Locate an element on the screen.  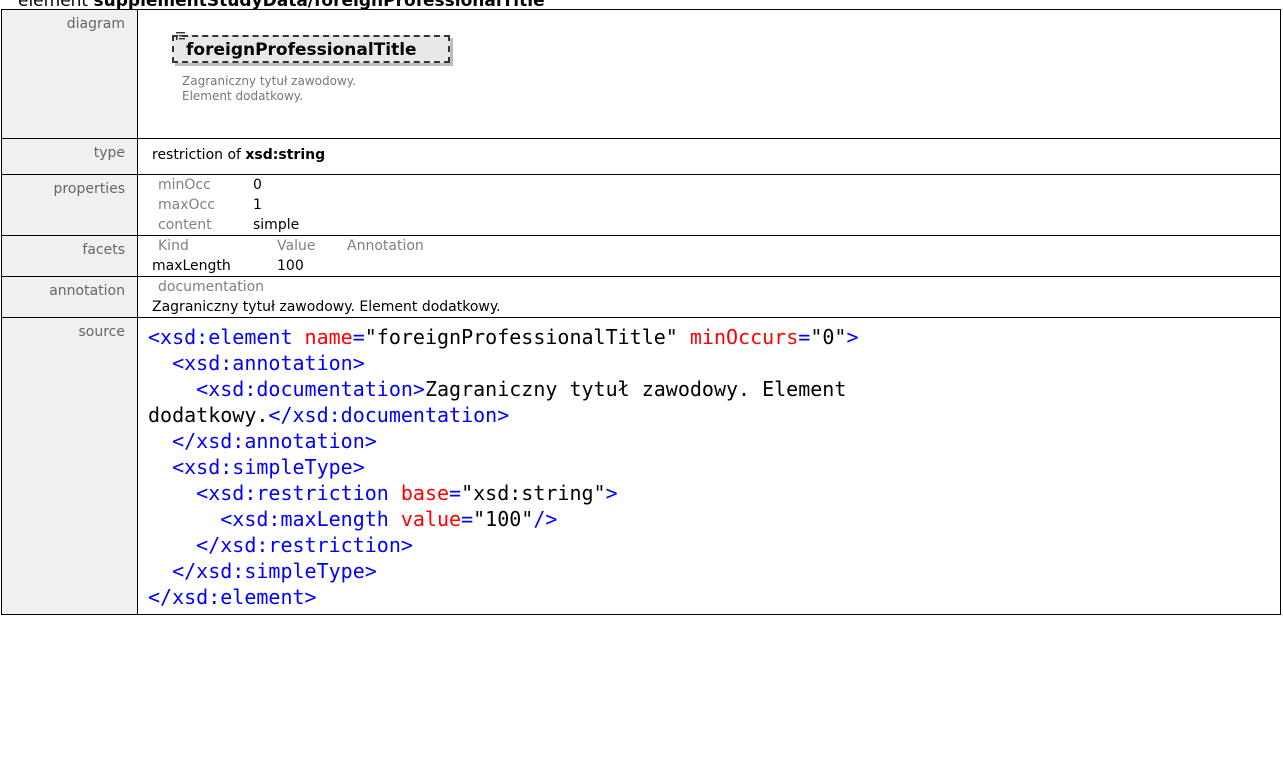
code-token: "100" is located at coordinates (503, 519).